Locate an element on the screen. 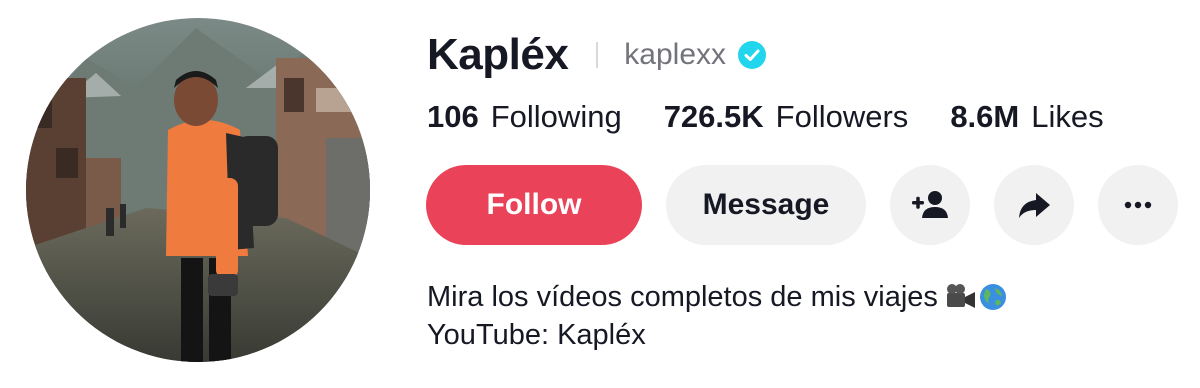 Image resolution: width=1200 pixels, height=388 pixels. stat-likes-value: 8.6M is located at coordinates (985, 116).